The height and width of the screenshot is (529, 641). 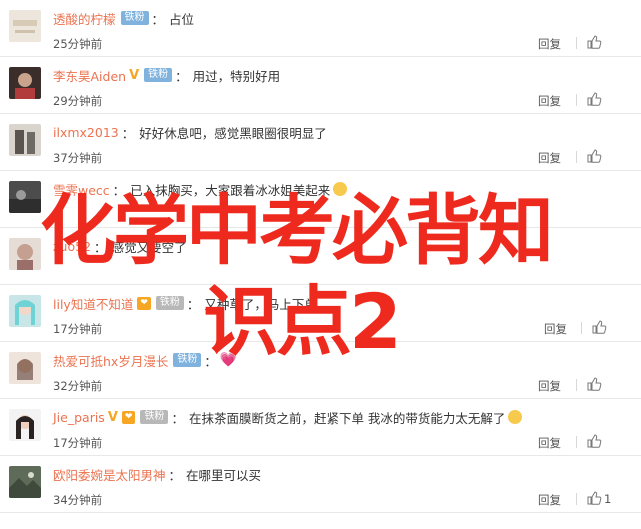 I want to click on comment-time: 25分钟前, so click(x=78, y=44).